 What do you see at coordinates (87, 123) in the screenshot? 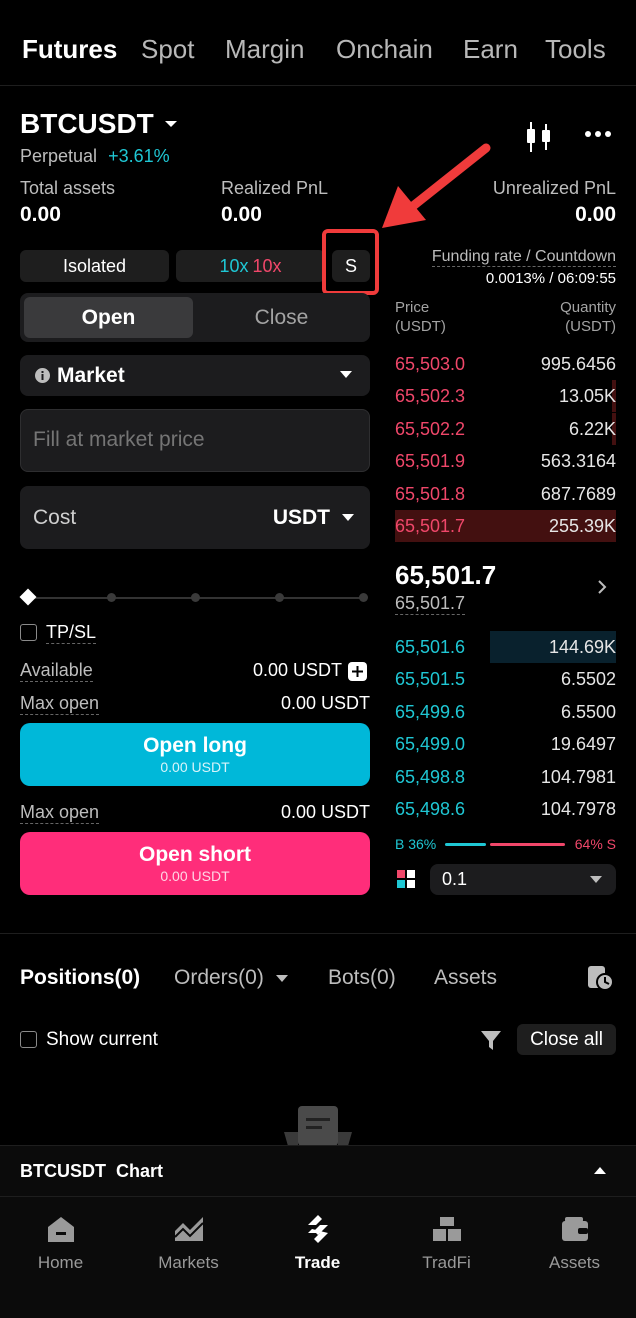
I see `symbol-name: BTCUSDT` at bounding box center [87, 123].